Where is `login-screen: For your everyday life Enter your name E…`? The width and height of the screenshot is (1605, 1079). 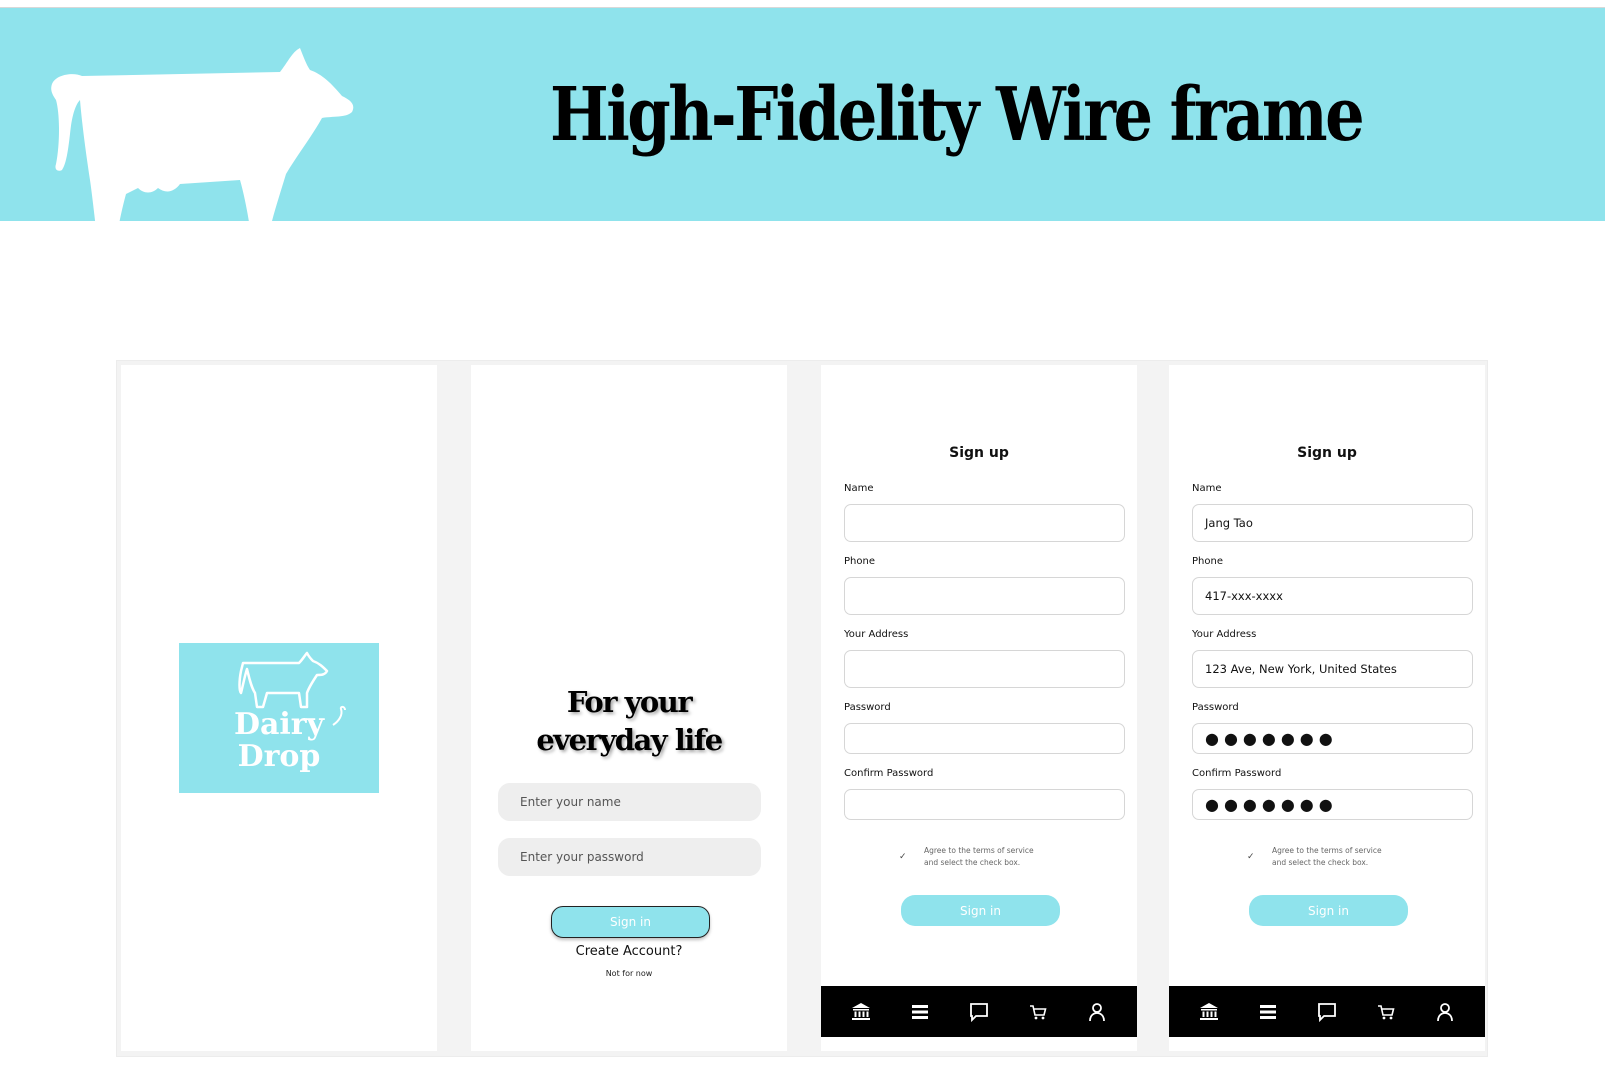 login-screen: For your everyday life Enter your name E… is located at coordinates (629, 708).